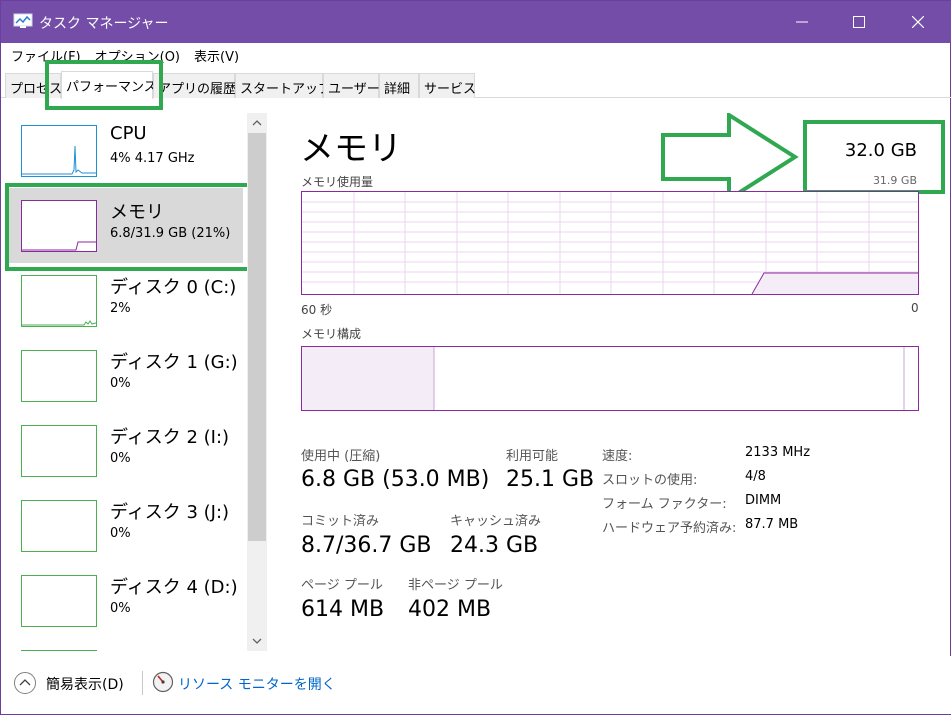 Image resolution: width=951 pixels, height=715 pixels. What do you see at coordinates (137, 212) in the screenshot?
I see `sidebar-item-label: メモリ` at bounding box center [137, 212].